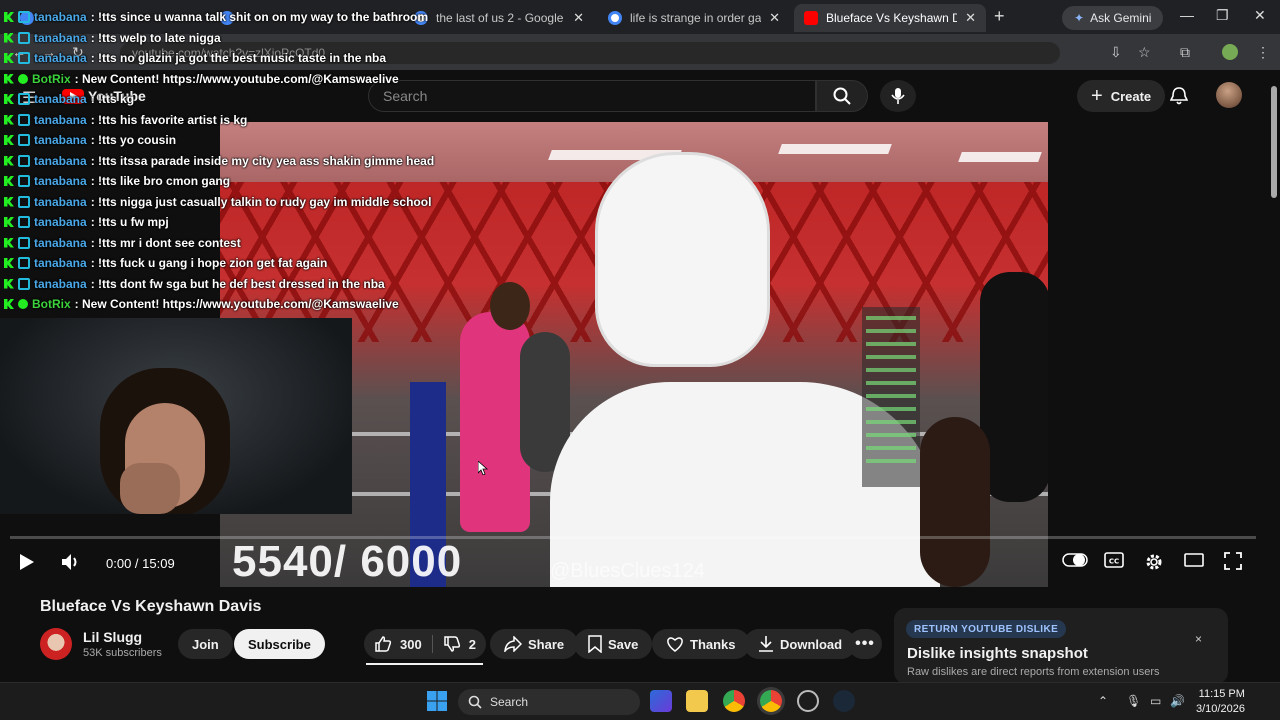  Describe the element at coordinates (1220, 702) in the screenshot. I see `taskbar-clock: 11:15 PM 3/10/2026` at that location.